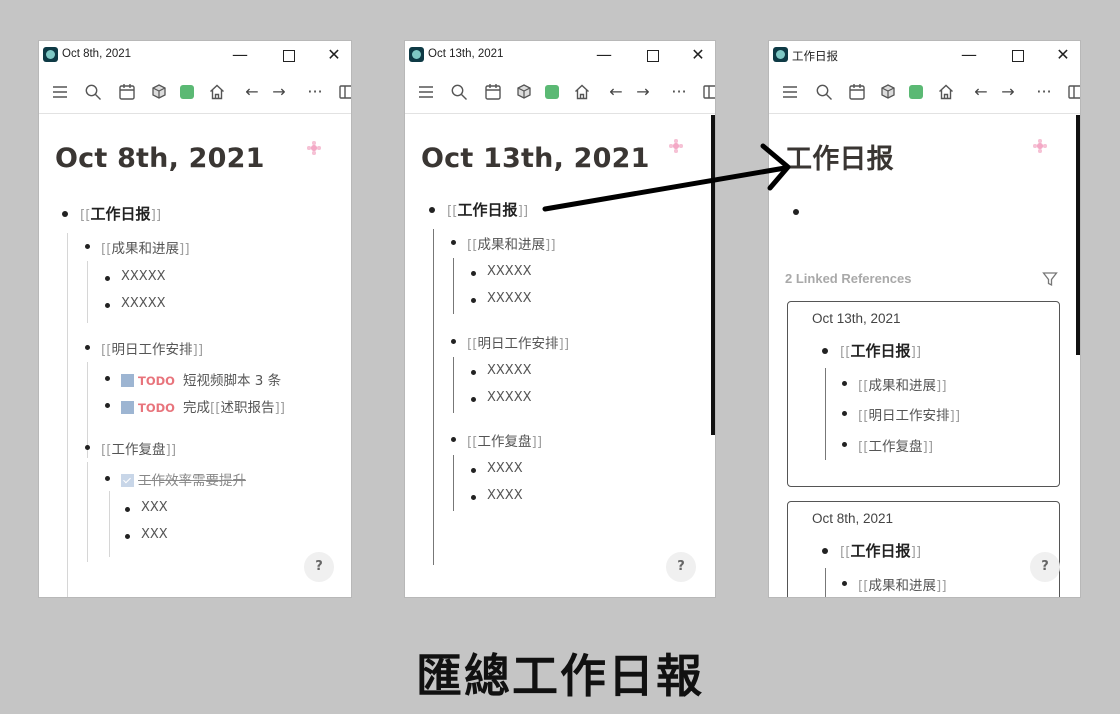 This screenshot has width=1120, height=714. What do you see at coordinates (560, 676) in the screenshot?
I see `caption: 匯總工作日報` at bounding box center [560, 676].